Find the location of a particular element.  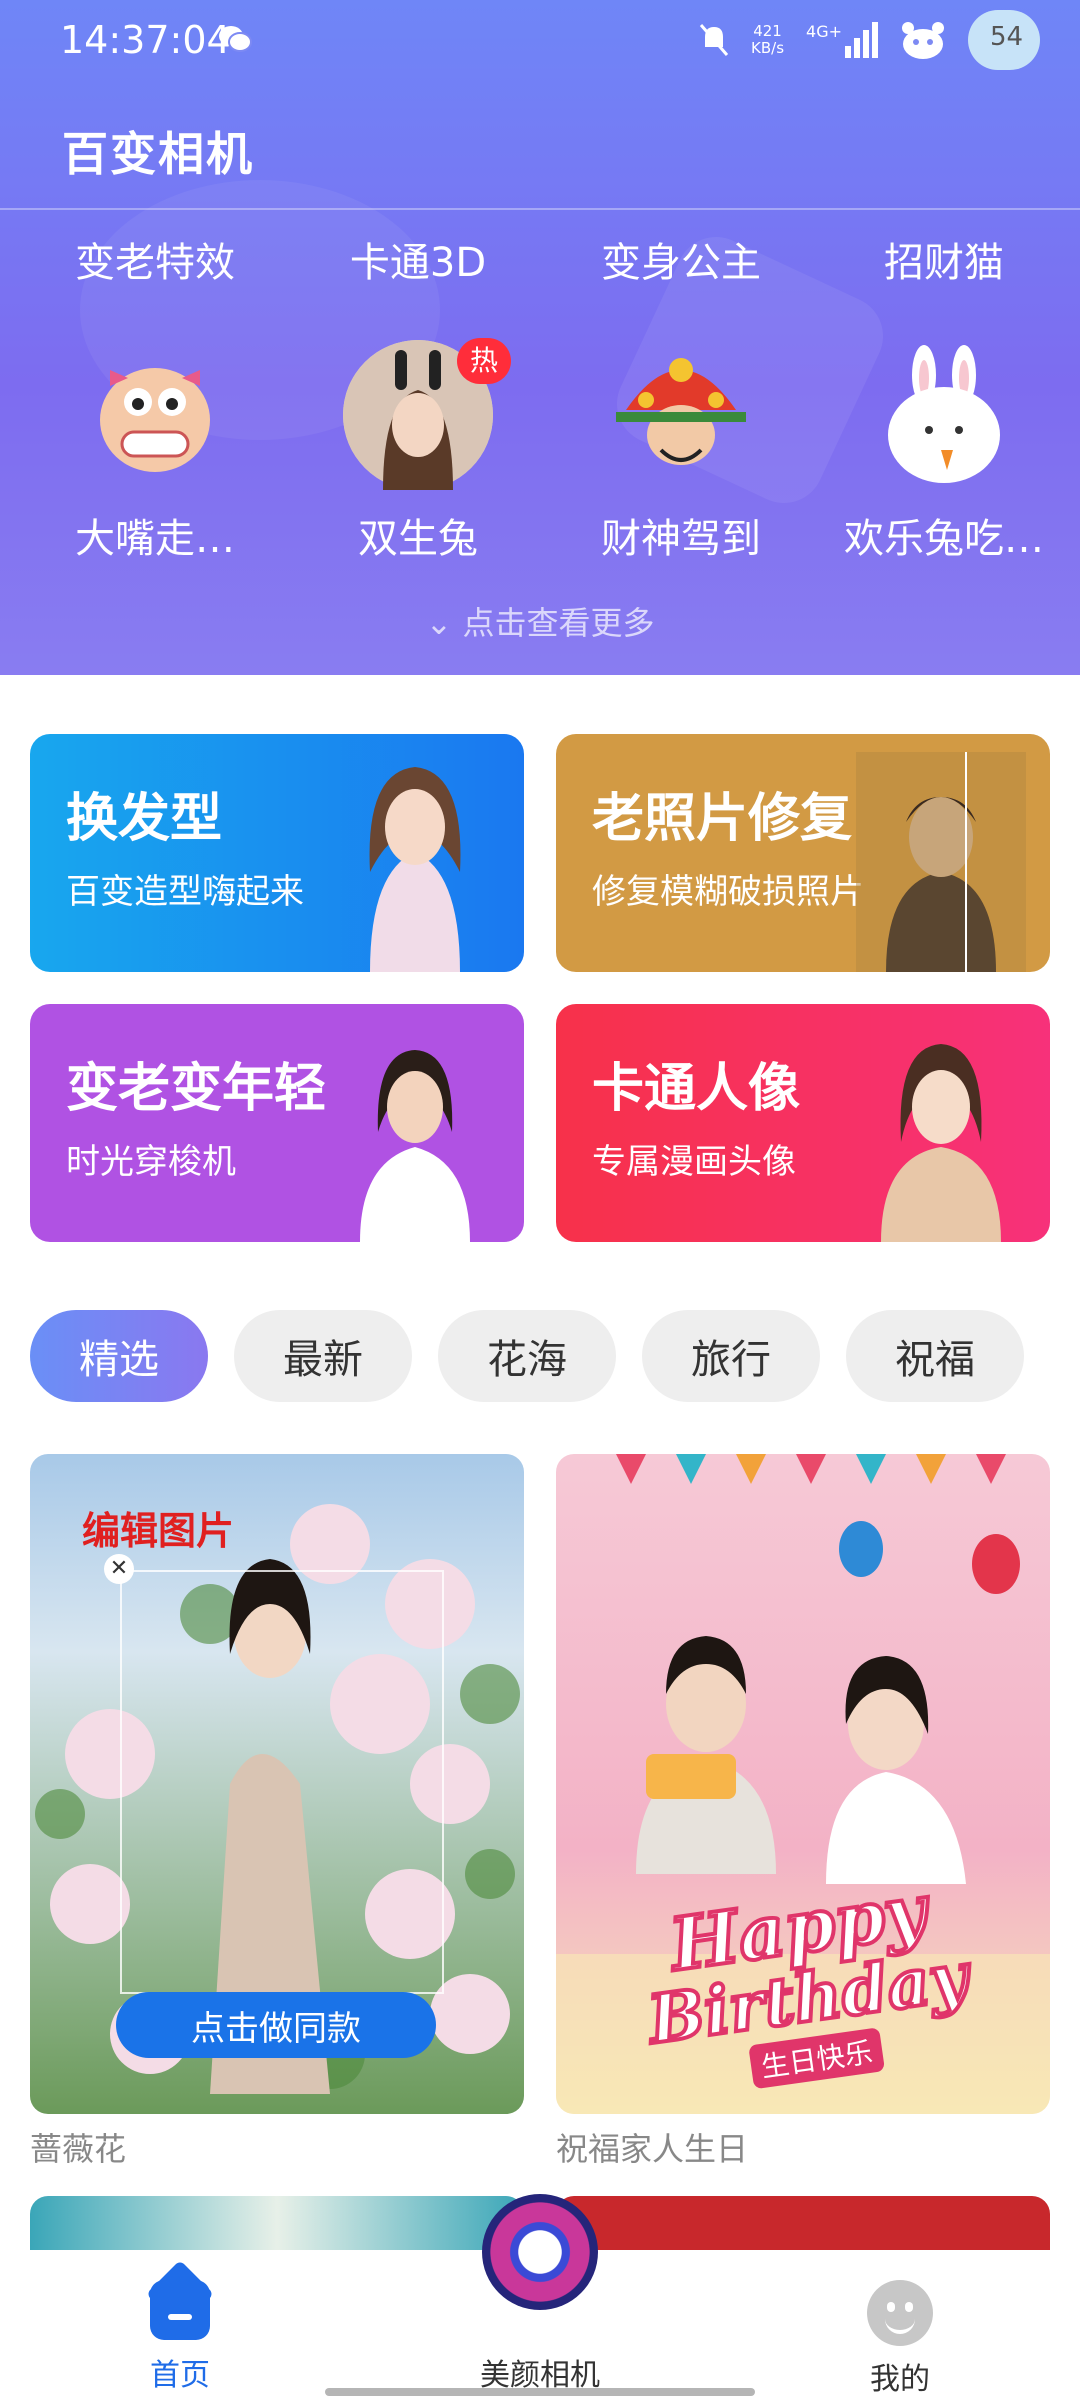

tab-featured: 精选 is located at coordinates (119, 1356).